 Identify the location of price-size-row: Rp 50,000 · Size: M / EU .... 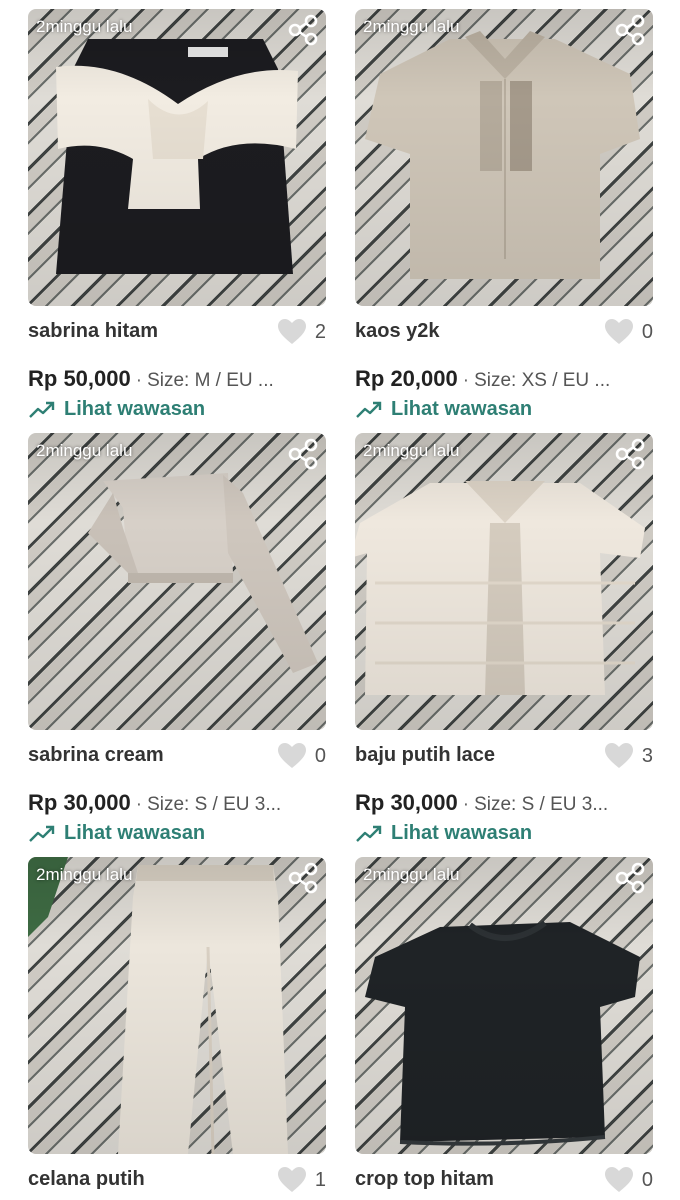
(177, 379).